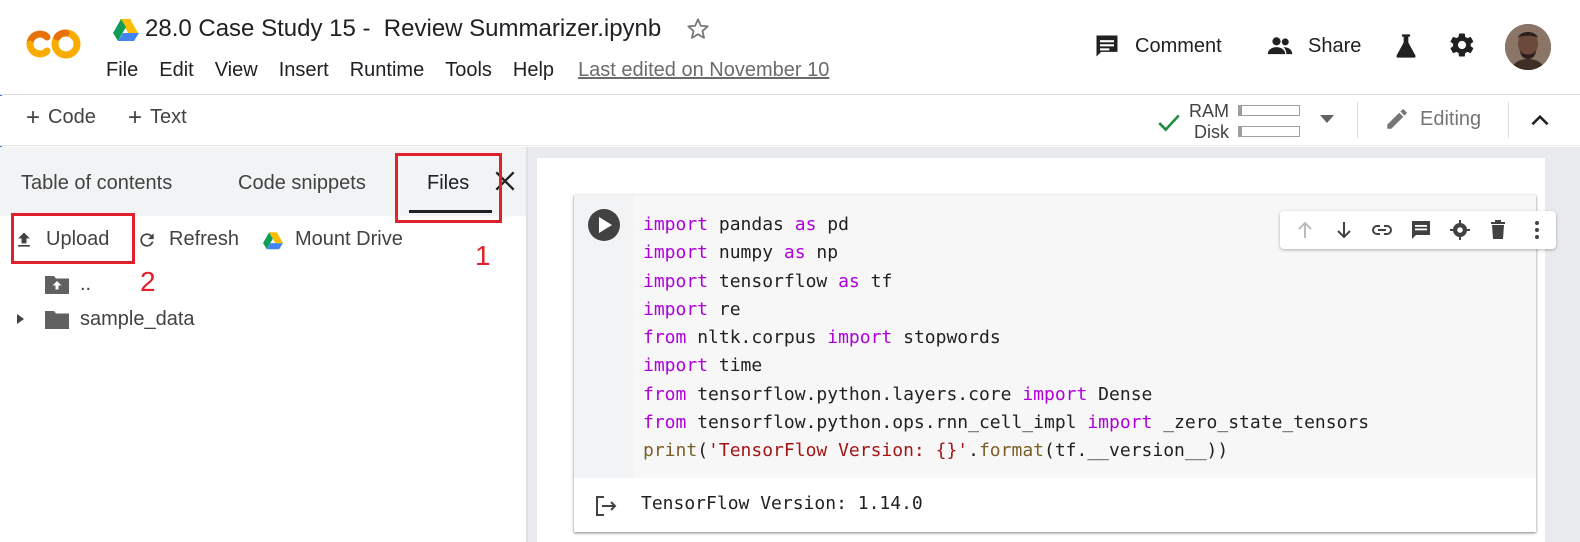 This screenshot has height=542, width=1580. What do you see at coordinates (1269, 131) in the screenshot?
I see `disk-usage-bar` at bounding box center [1269, 131].